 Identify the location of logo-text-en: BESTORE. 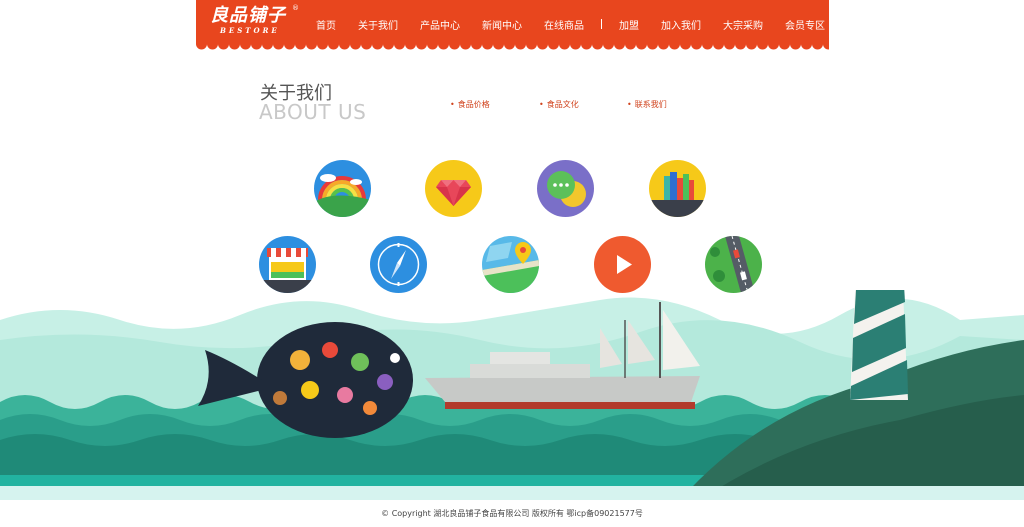
(250, 30).